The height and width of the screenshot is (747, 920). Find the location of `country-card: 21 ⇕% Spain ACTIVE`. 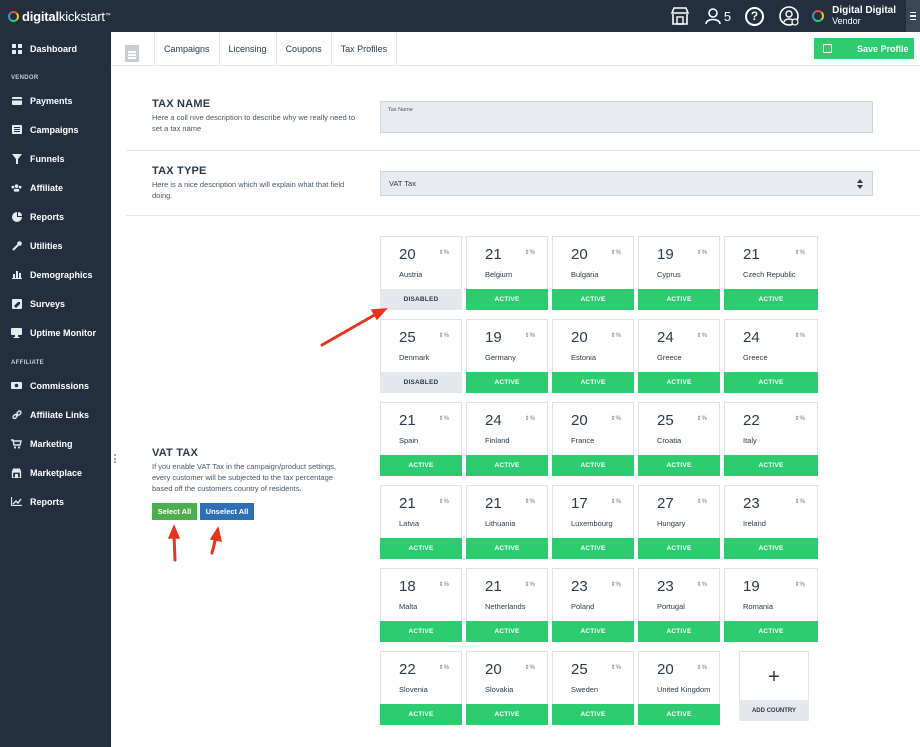

country-card: 21 ⇕% Spain ACTIVE is located at coordinates (421, 439).